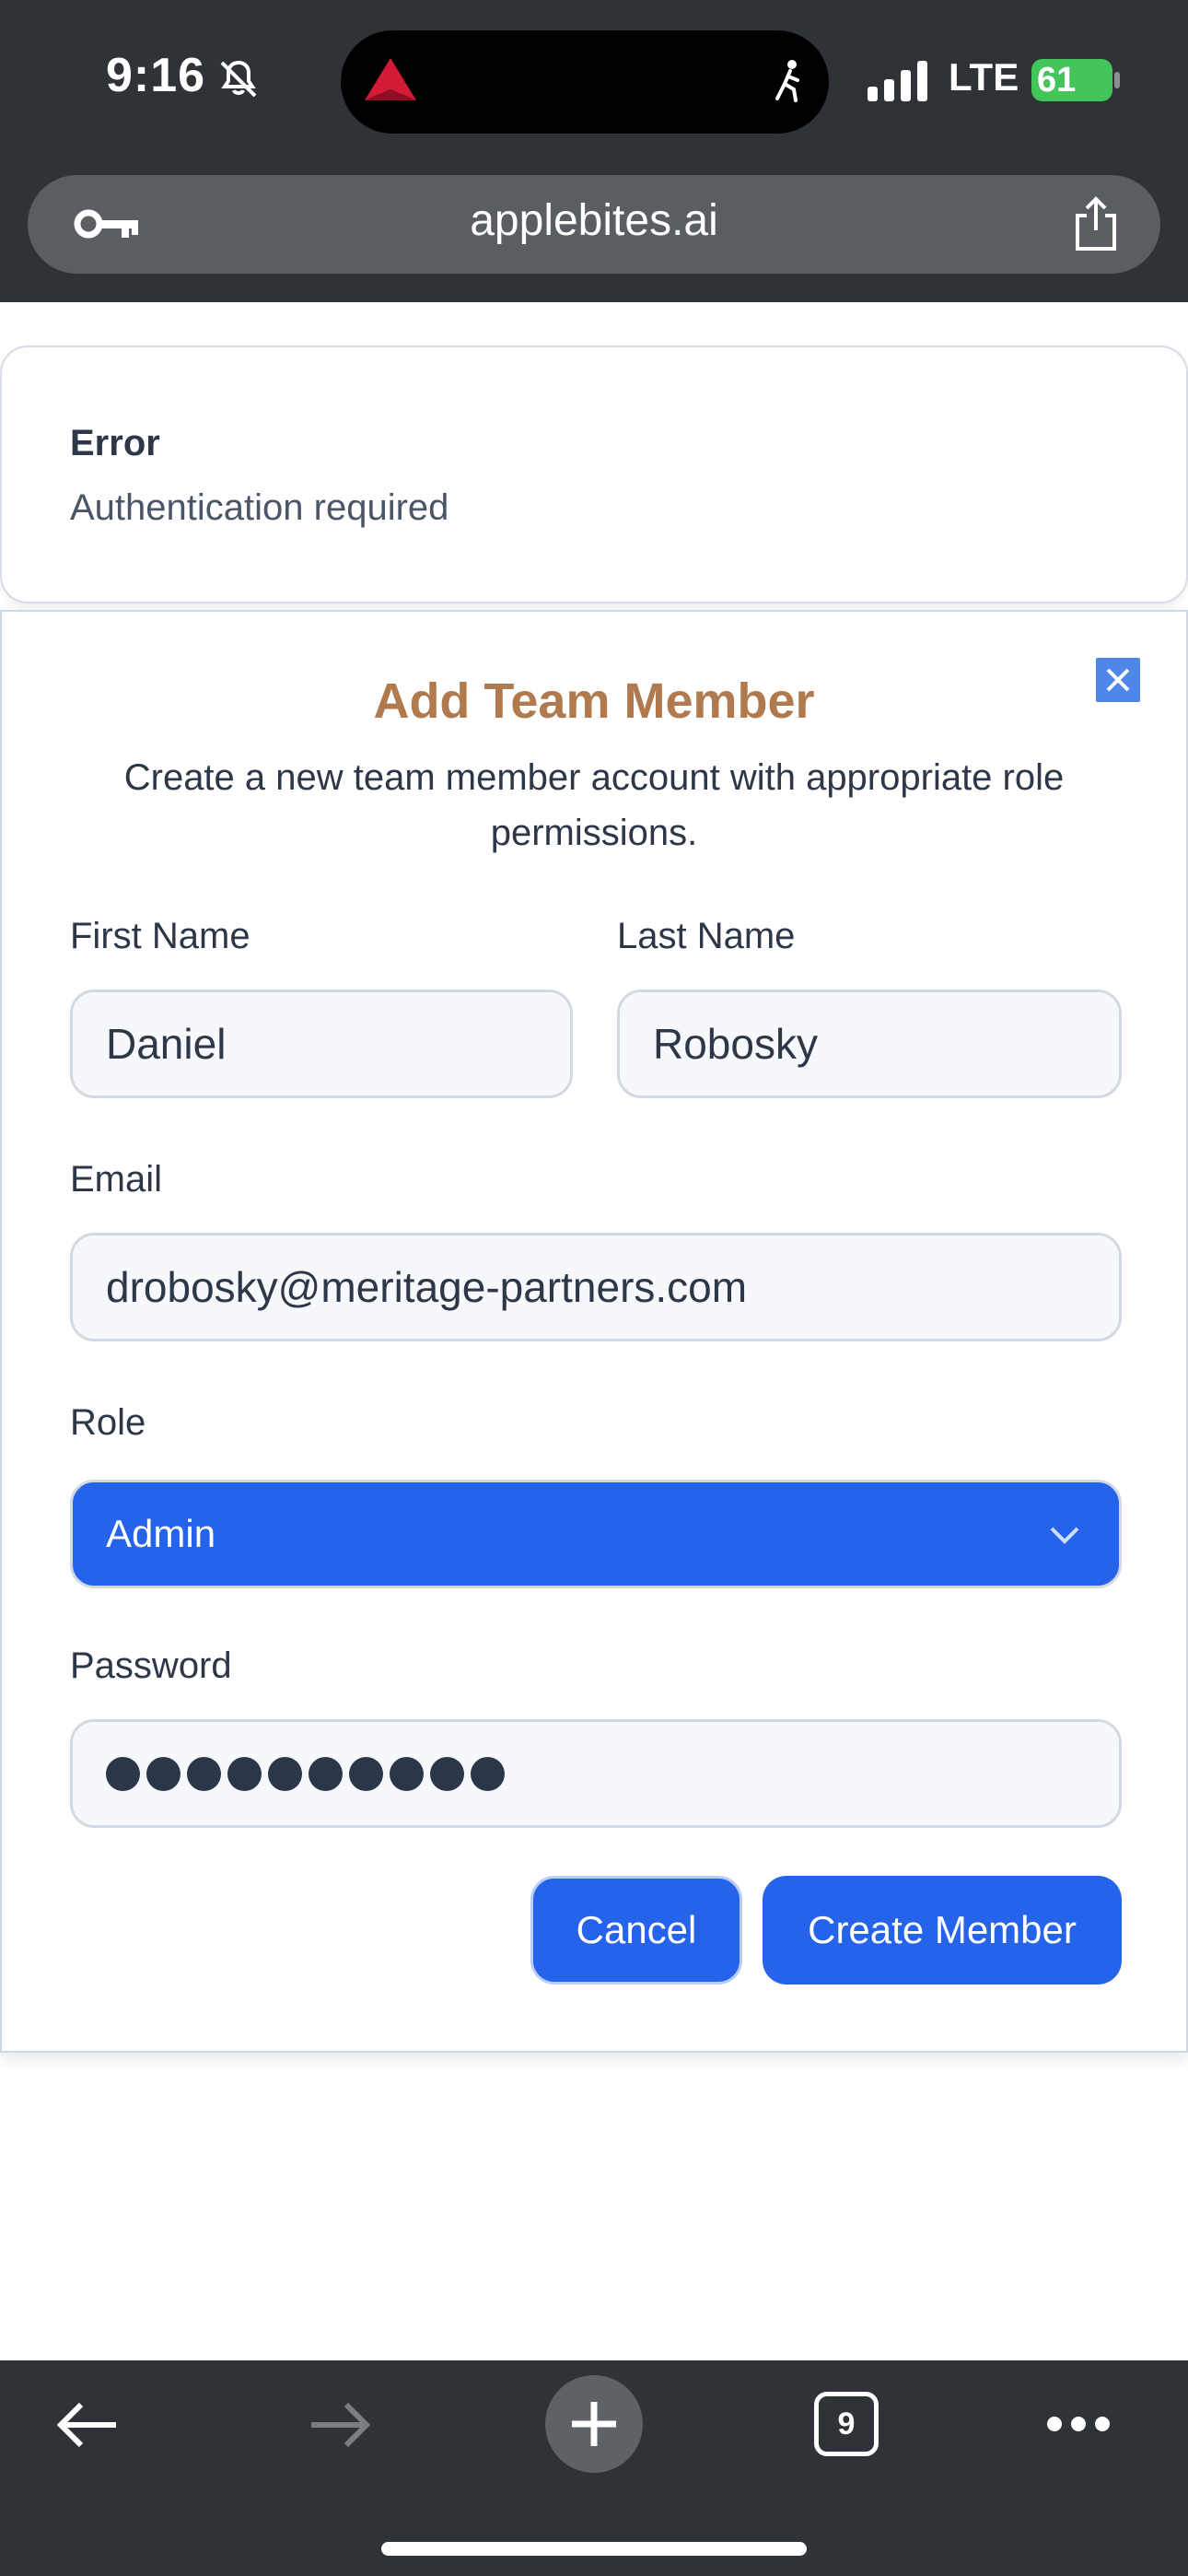  Describe the element at coordinates (116, 1179) in the screenshot. I see `email-label: Email` at that location.